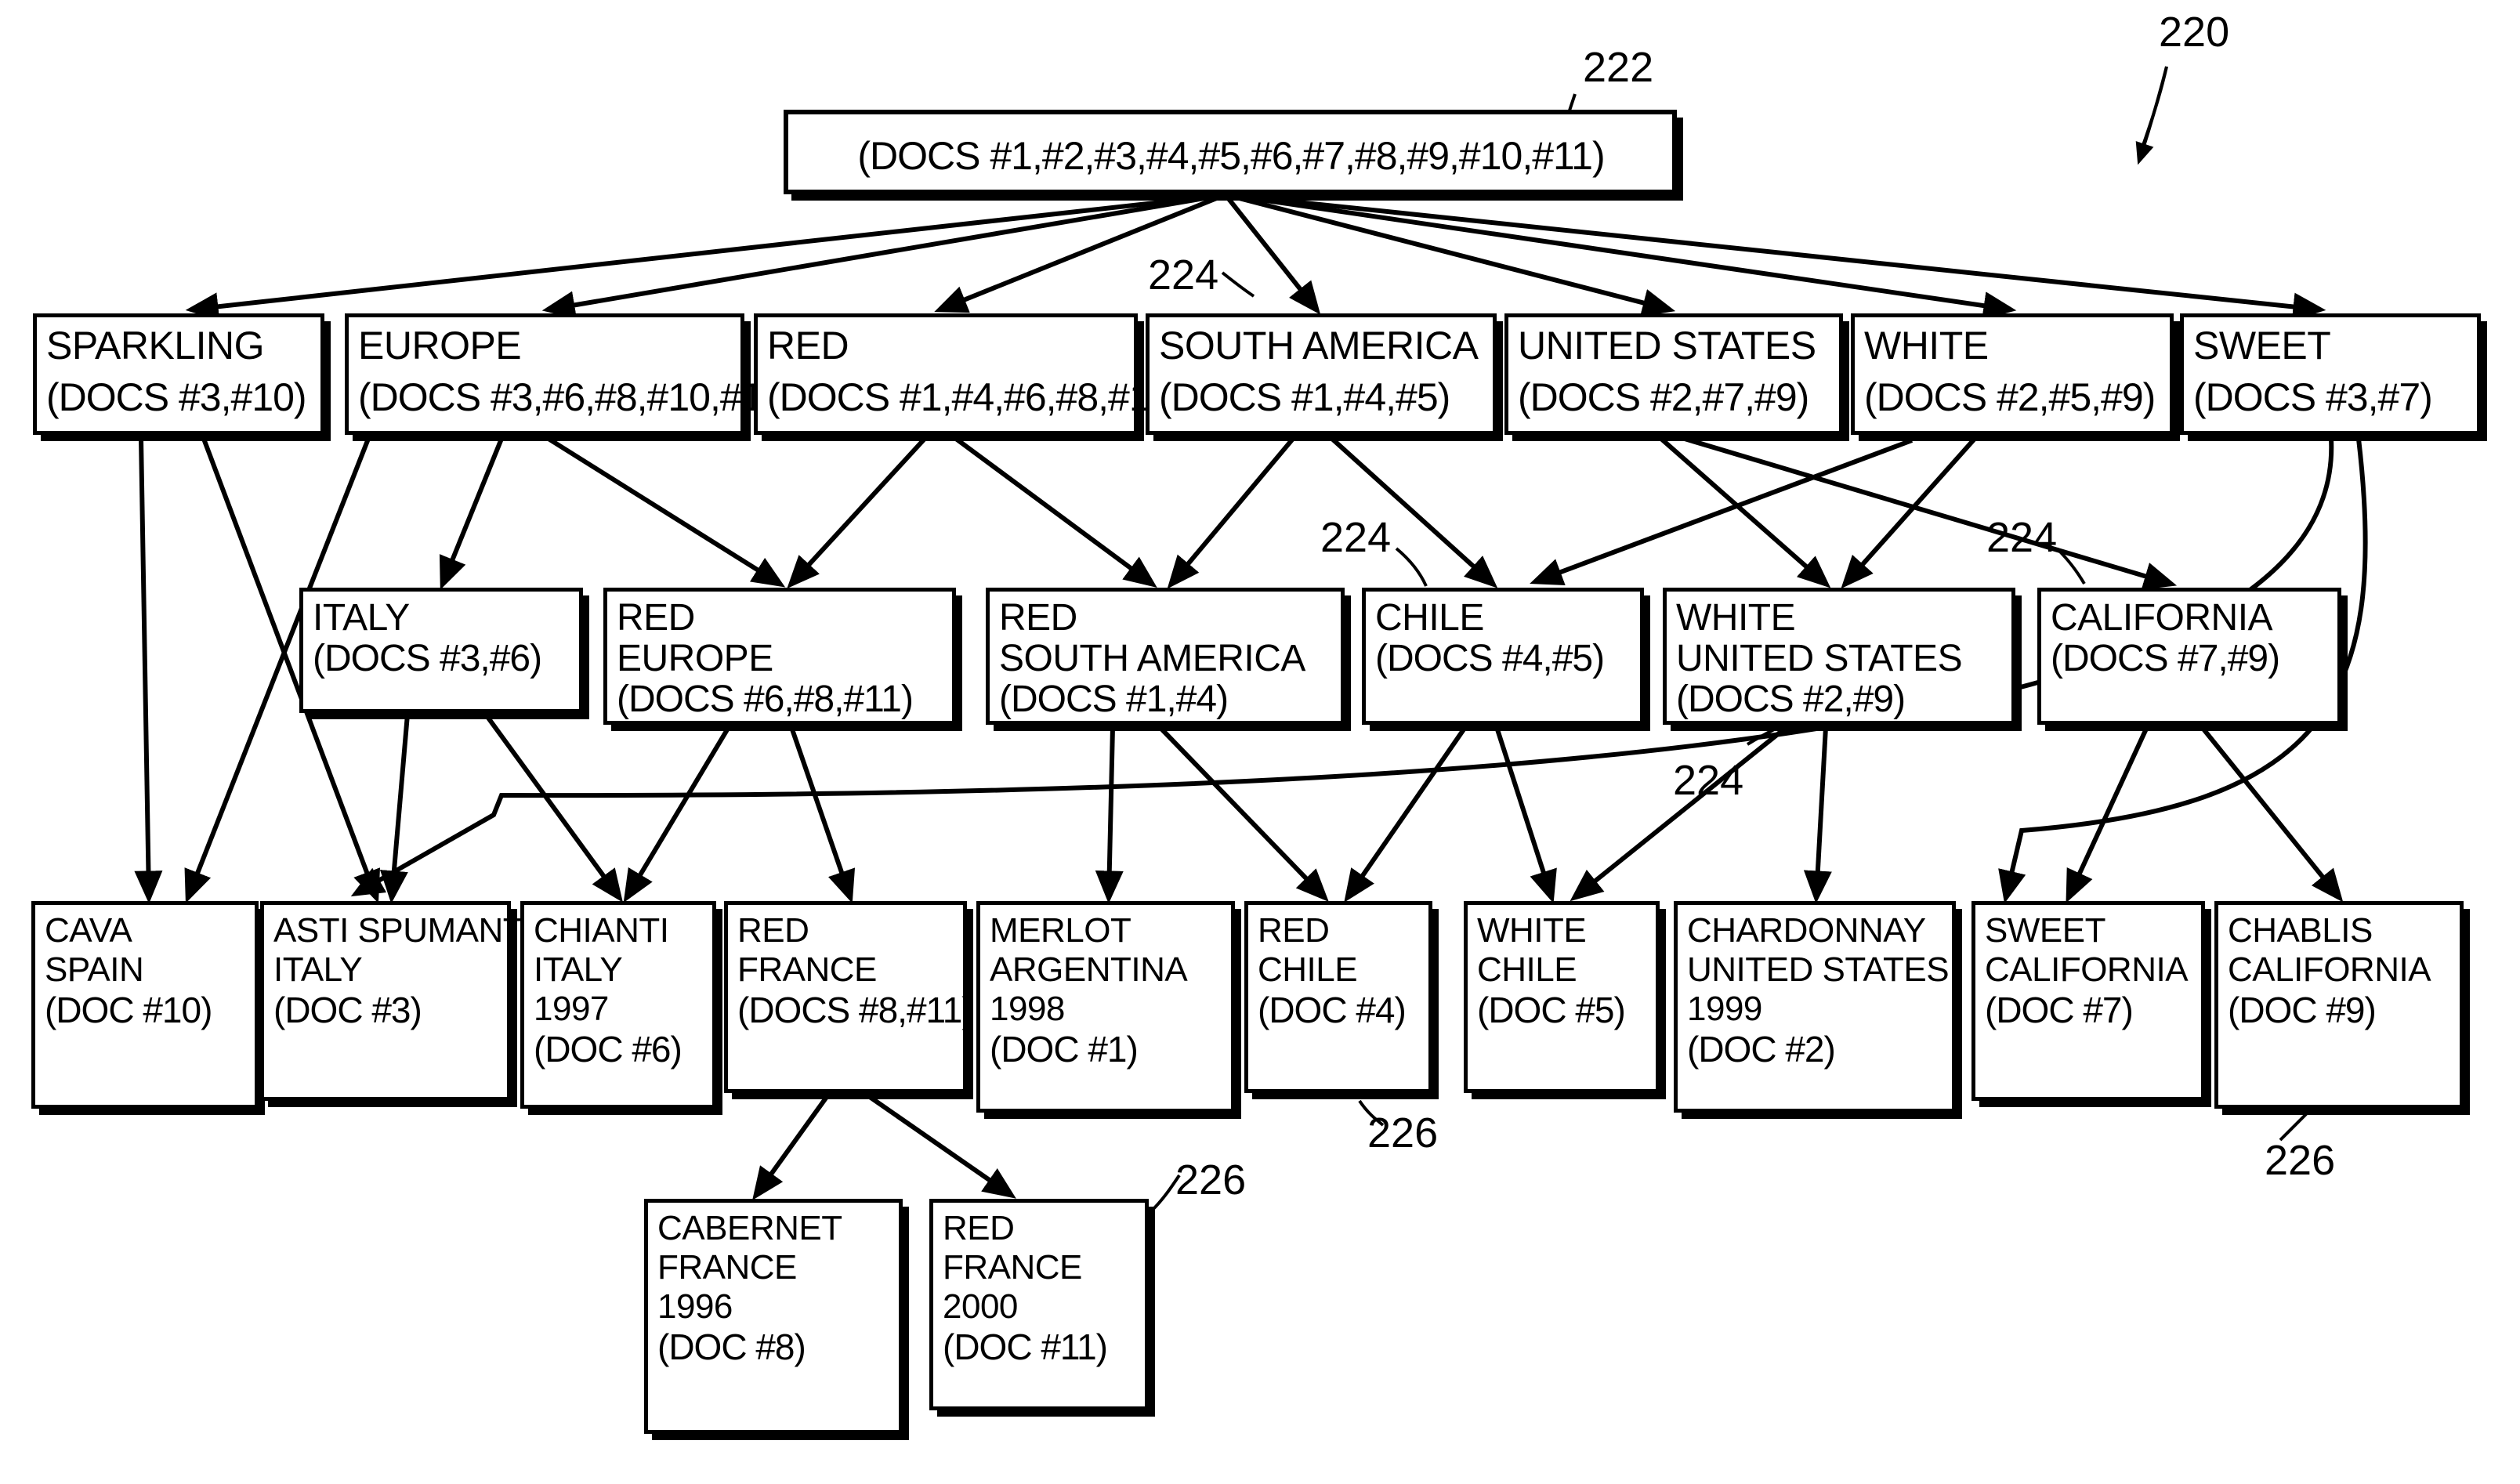 The width and height of the screenshot is (2520, 1484). Describe the element at coordinates (1321, 374) in the screenshot. I see `node-south-america: SOUTH AMERICA (DOCS #1,#4,#5)` at that location.